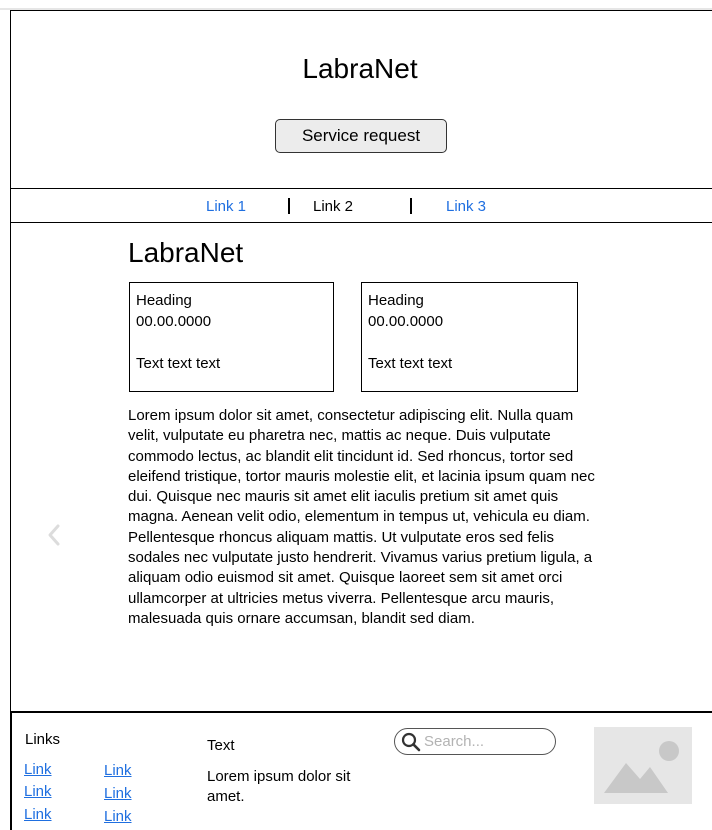 The width and height of the screenshot is (712, 830). Describe the element at coordinates (333, 207) in the screenshot. I see `nav-link-2-active: Link 2` at that location.